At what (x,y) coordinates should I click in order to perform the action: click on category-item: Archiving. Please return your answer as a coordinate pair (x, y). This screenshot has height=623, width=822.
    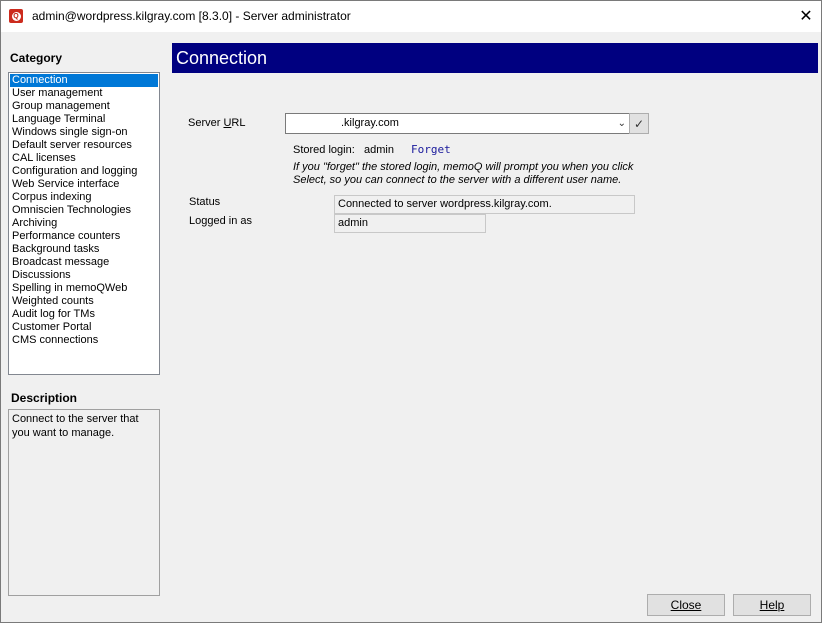
    Looking at the image, I should click on (84, 223).